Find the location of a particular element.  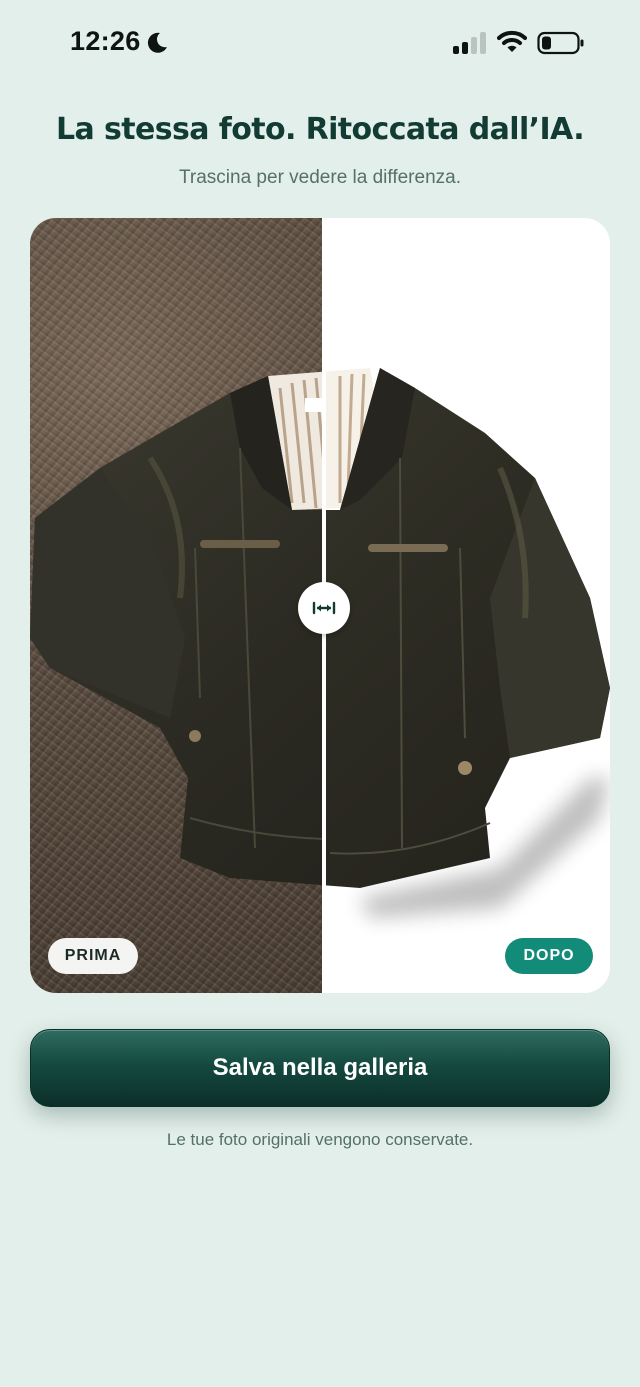

horizontal-arrows-icon is located at coordinates (324, 608).